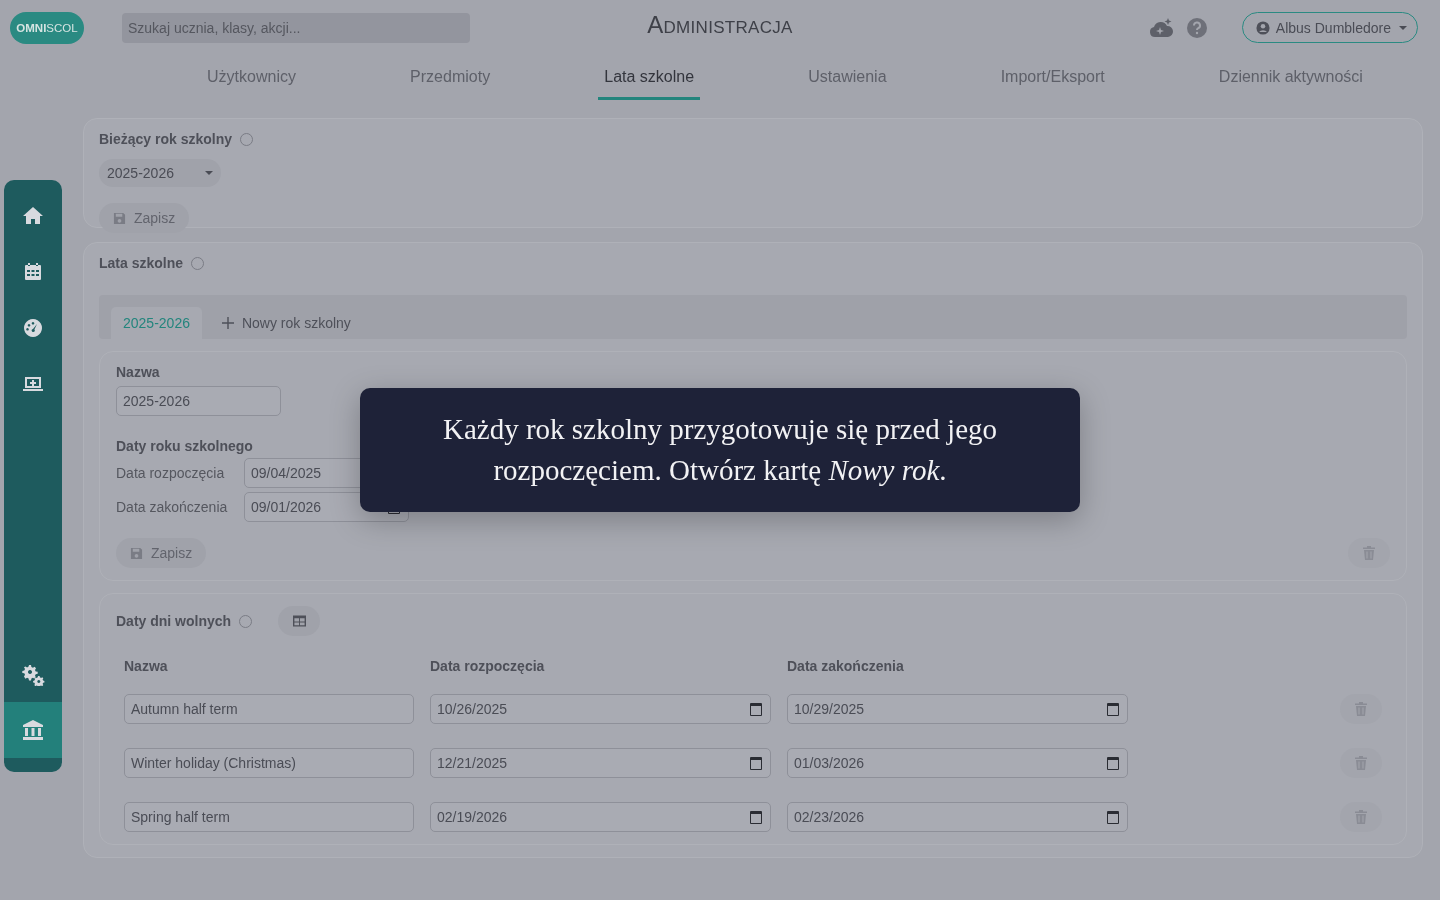 Image resolution: width=1440 pixels, height=900 pixels. Describe the element at coordinates (1290, 77) in the screenshot. I see `nav-tab: Dziennik aktywności` at that location.